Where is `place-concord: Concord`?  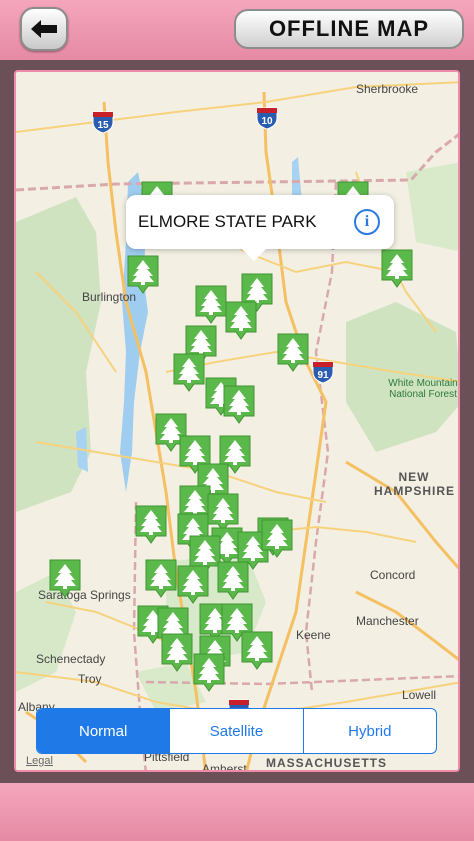
place-concord: Concord is located at coordinates (393, 575).